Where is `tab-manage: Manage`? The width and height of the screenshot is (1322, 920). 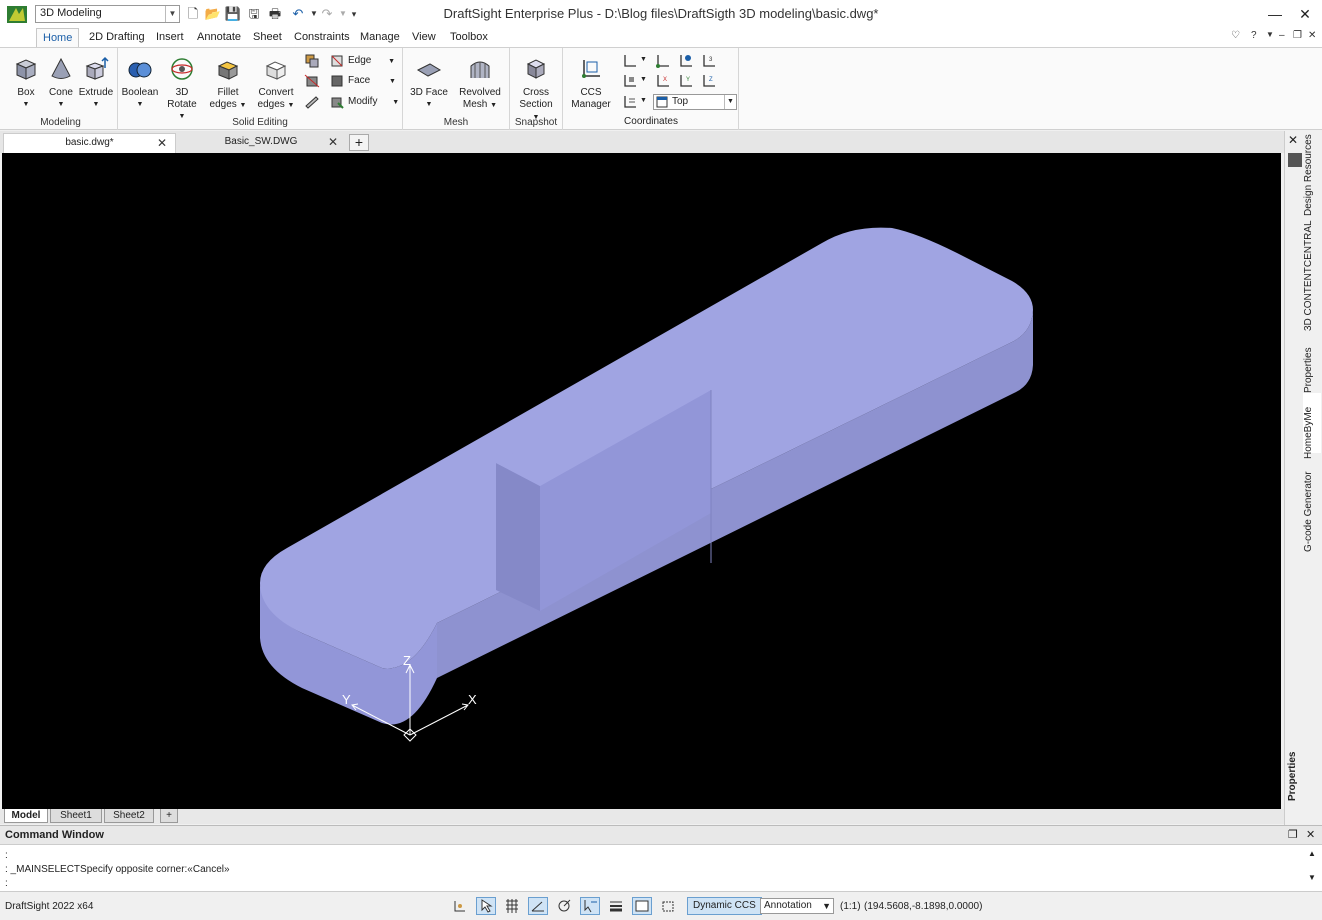
tab-manage: Manage is located at coordinates (380, 37).